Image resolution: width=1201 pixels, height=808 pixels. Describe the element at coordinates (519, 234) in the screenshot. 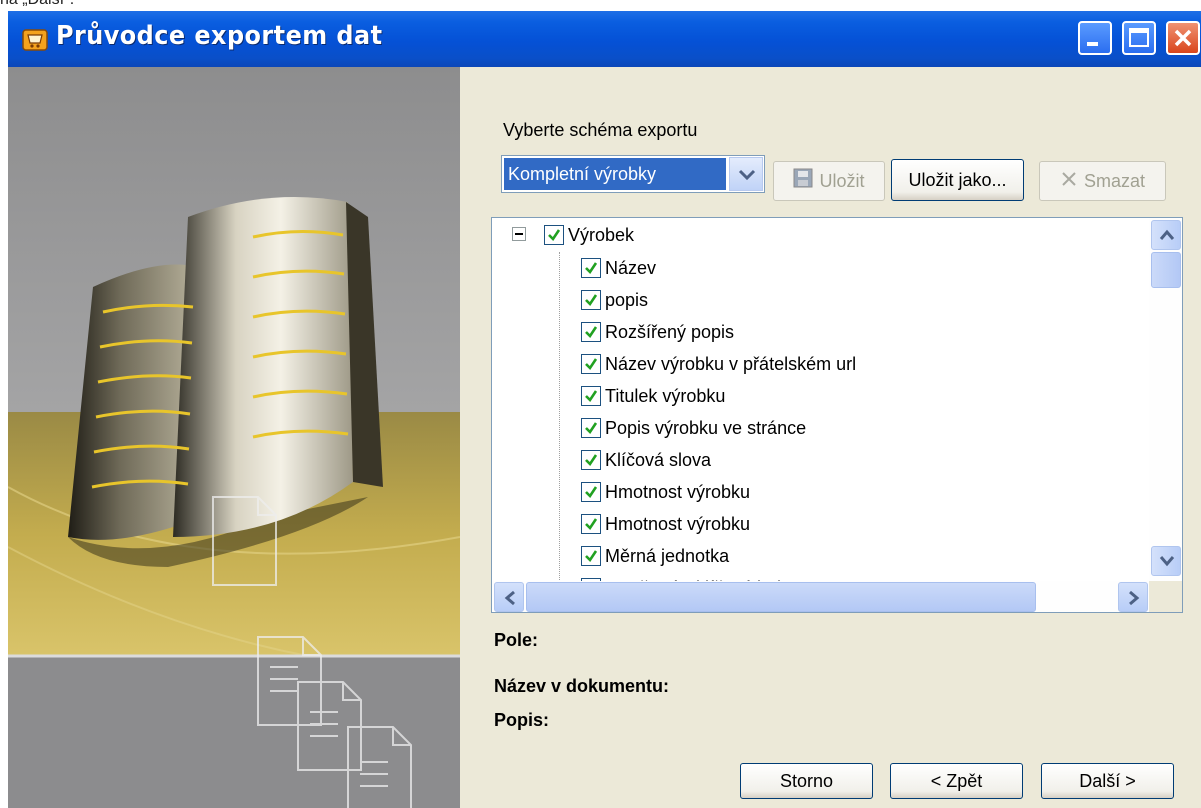

I see `collapse-toggle-icon` at that location.